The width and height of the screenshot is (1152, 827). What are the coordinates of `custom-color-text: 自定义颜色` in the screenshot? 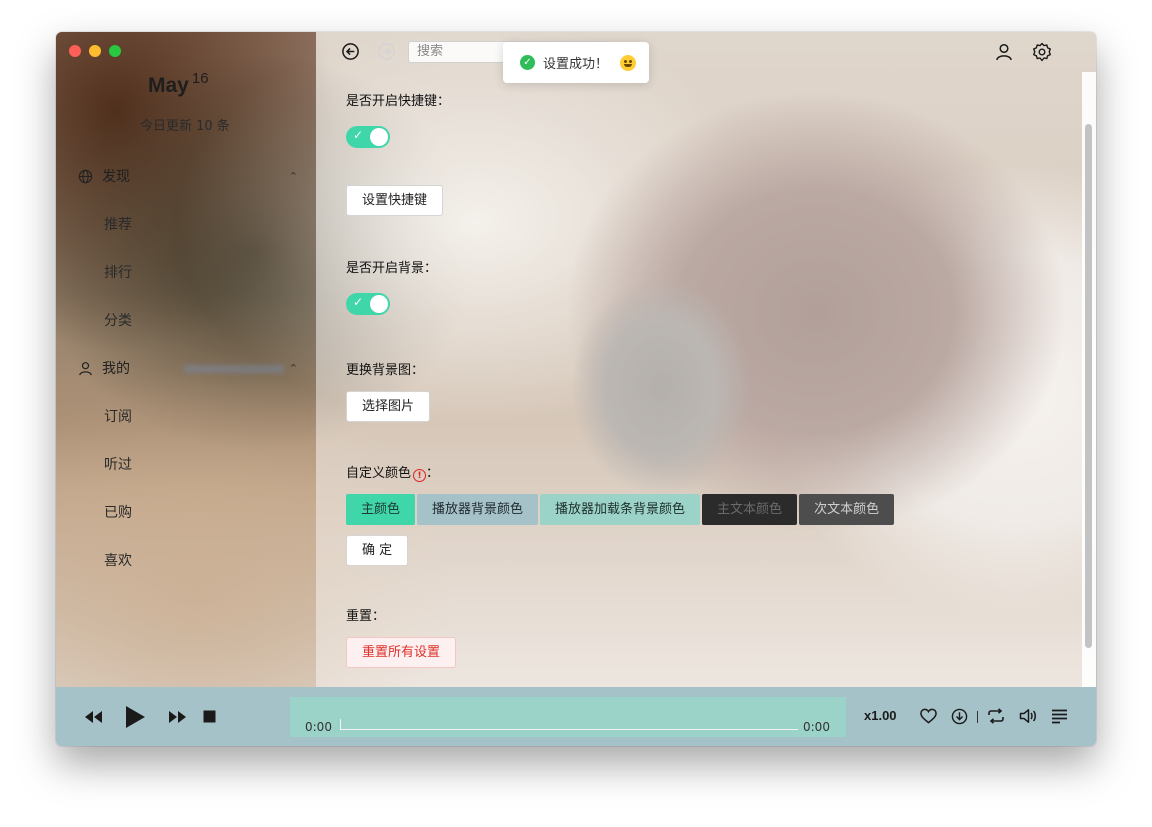 It's located at (379, 473).